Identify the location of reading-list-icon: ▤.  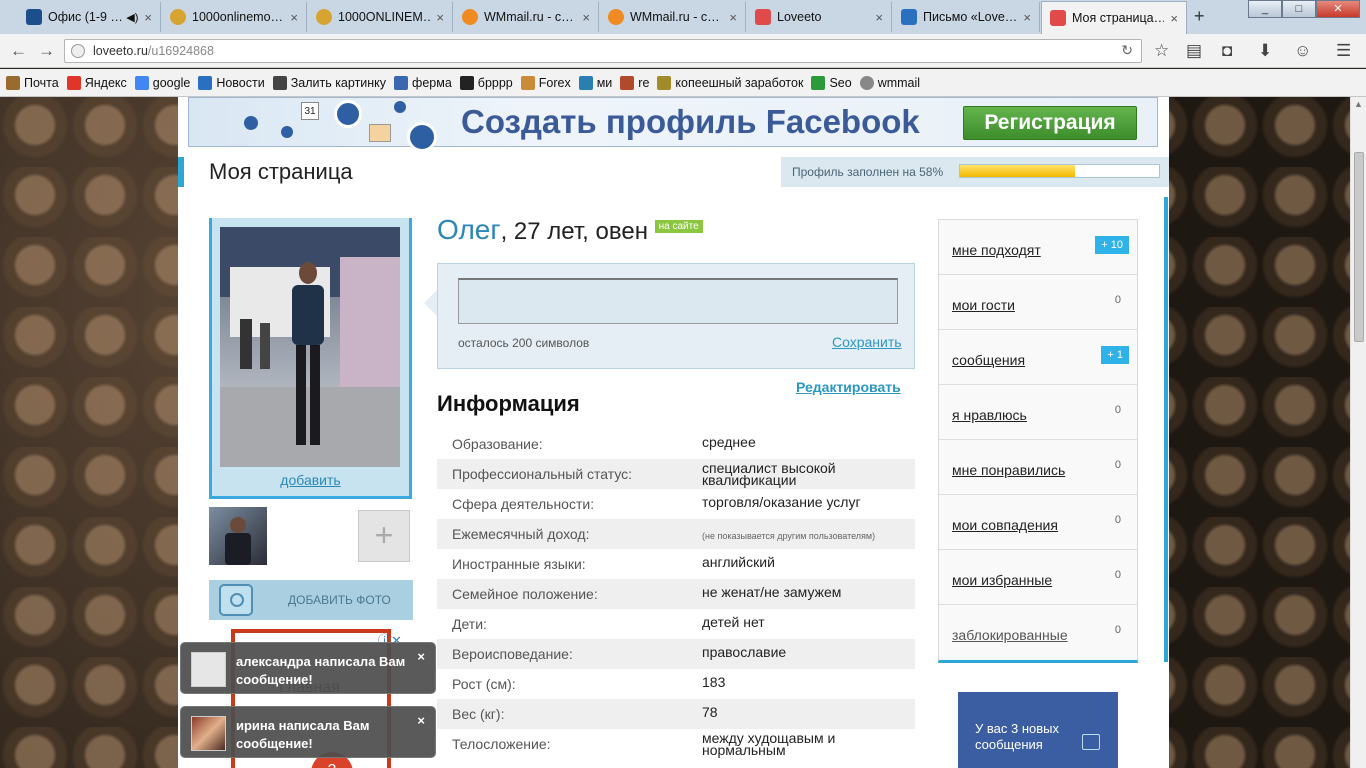
(1194, 51).